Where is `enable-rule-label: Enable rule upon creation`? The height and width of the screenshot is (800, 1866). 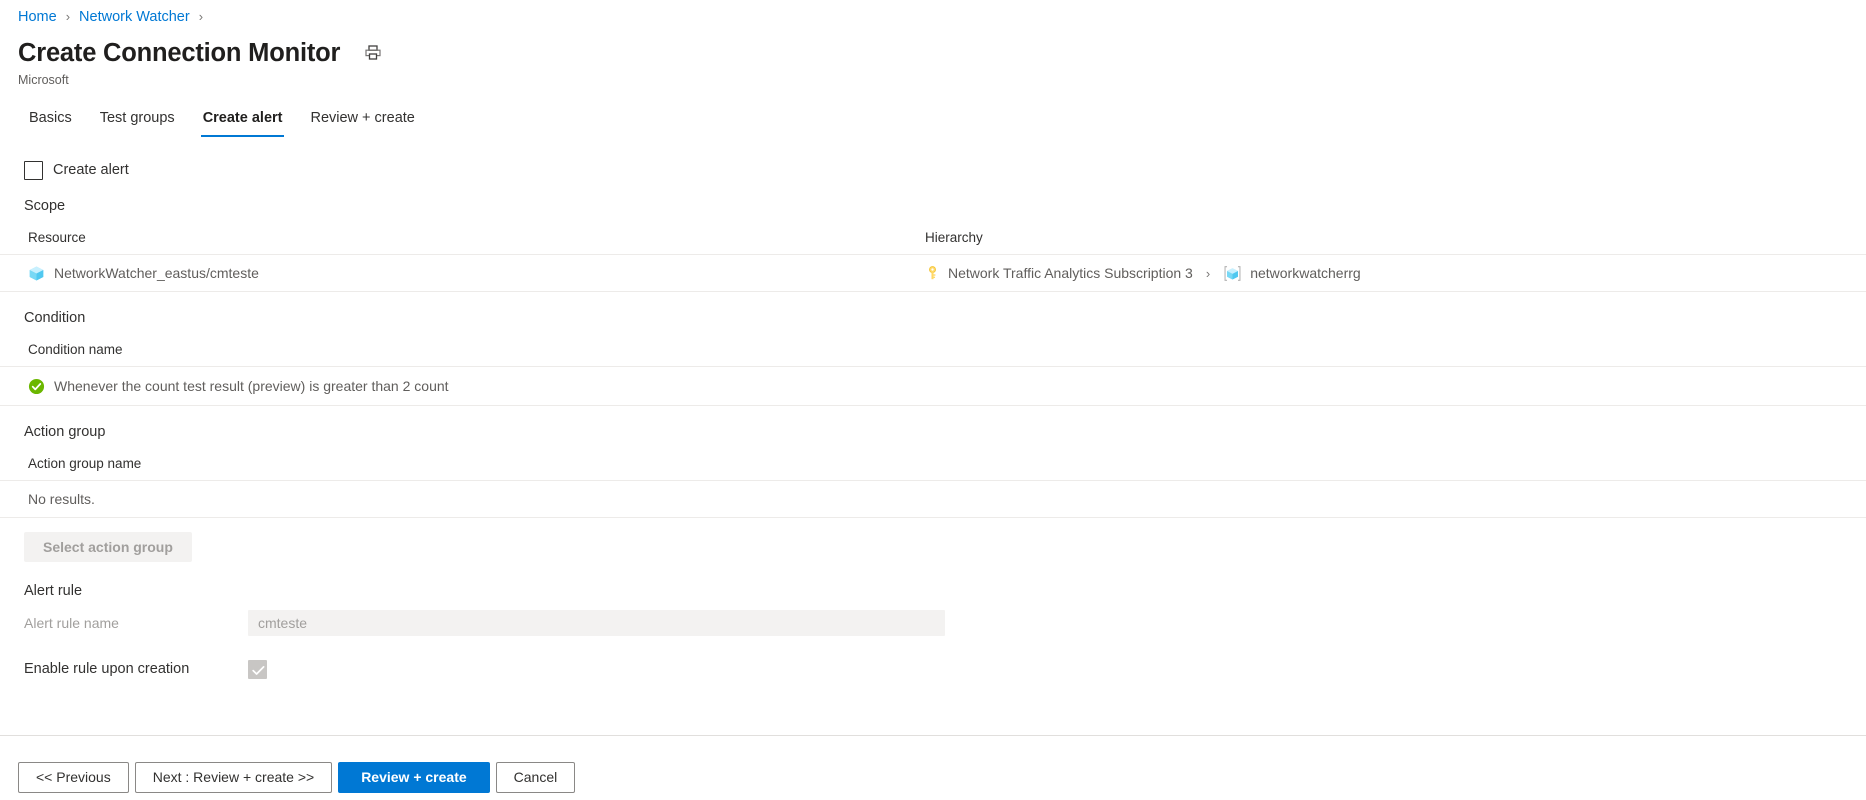
enable-rule-label: Enable rule upon creation is located at coordinates (107, 669).